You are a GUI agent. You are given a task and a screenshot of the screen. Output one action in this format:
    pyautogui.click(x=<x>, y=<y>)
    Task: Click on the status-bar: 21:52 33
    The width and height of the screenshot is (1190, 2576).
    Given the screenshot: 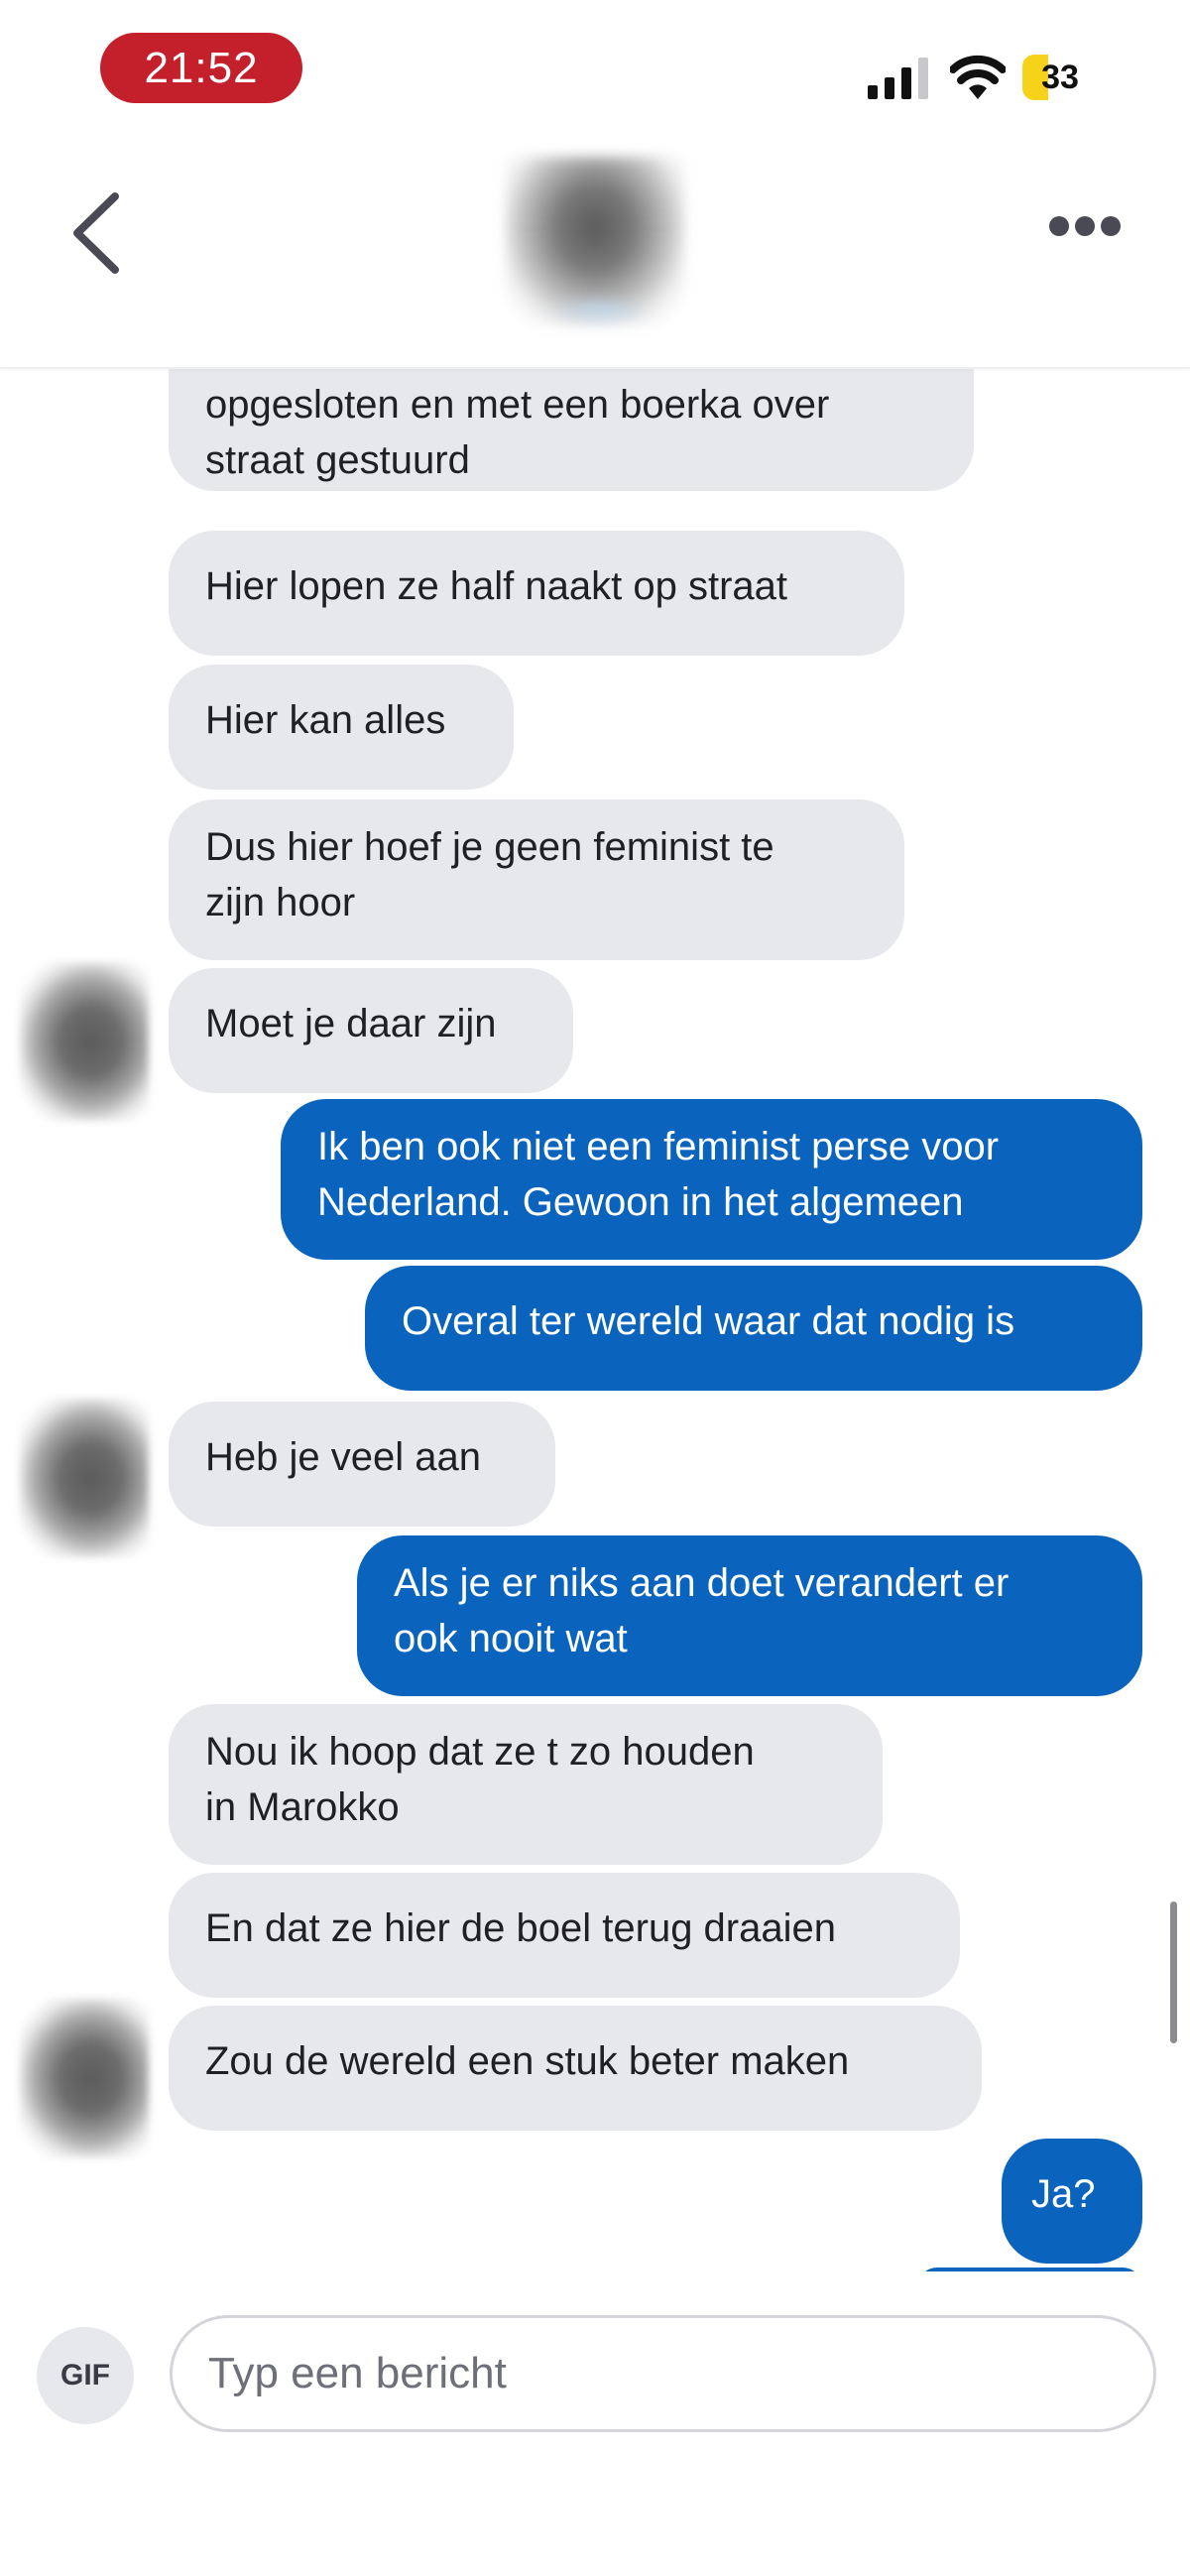 What is the action you would take?
    pyautogui.click(x=595, y=74)
    